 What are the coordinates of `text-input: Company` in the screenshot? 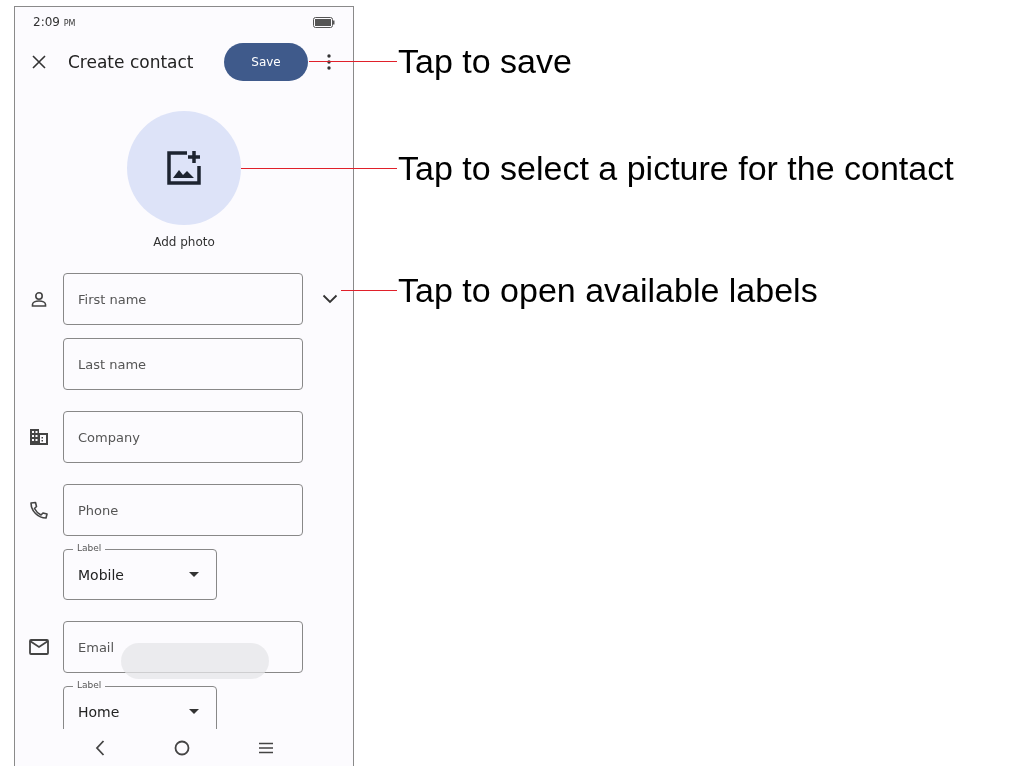 It's located at (171, 437).